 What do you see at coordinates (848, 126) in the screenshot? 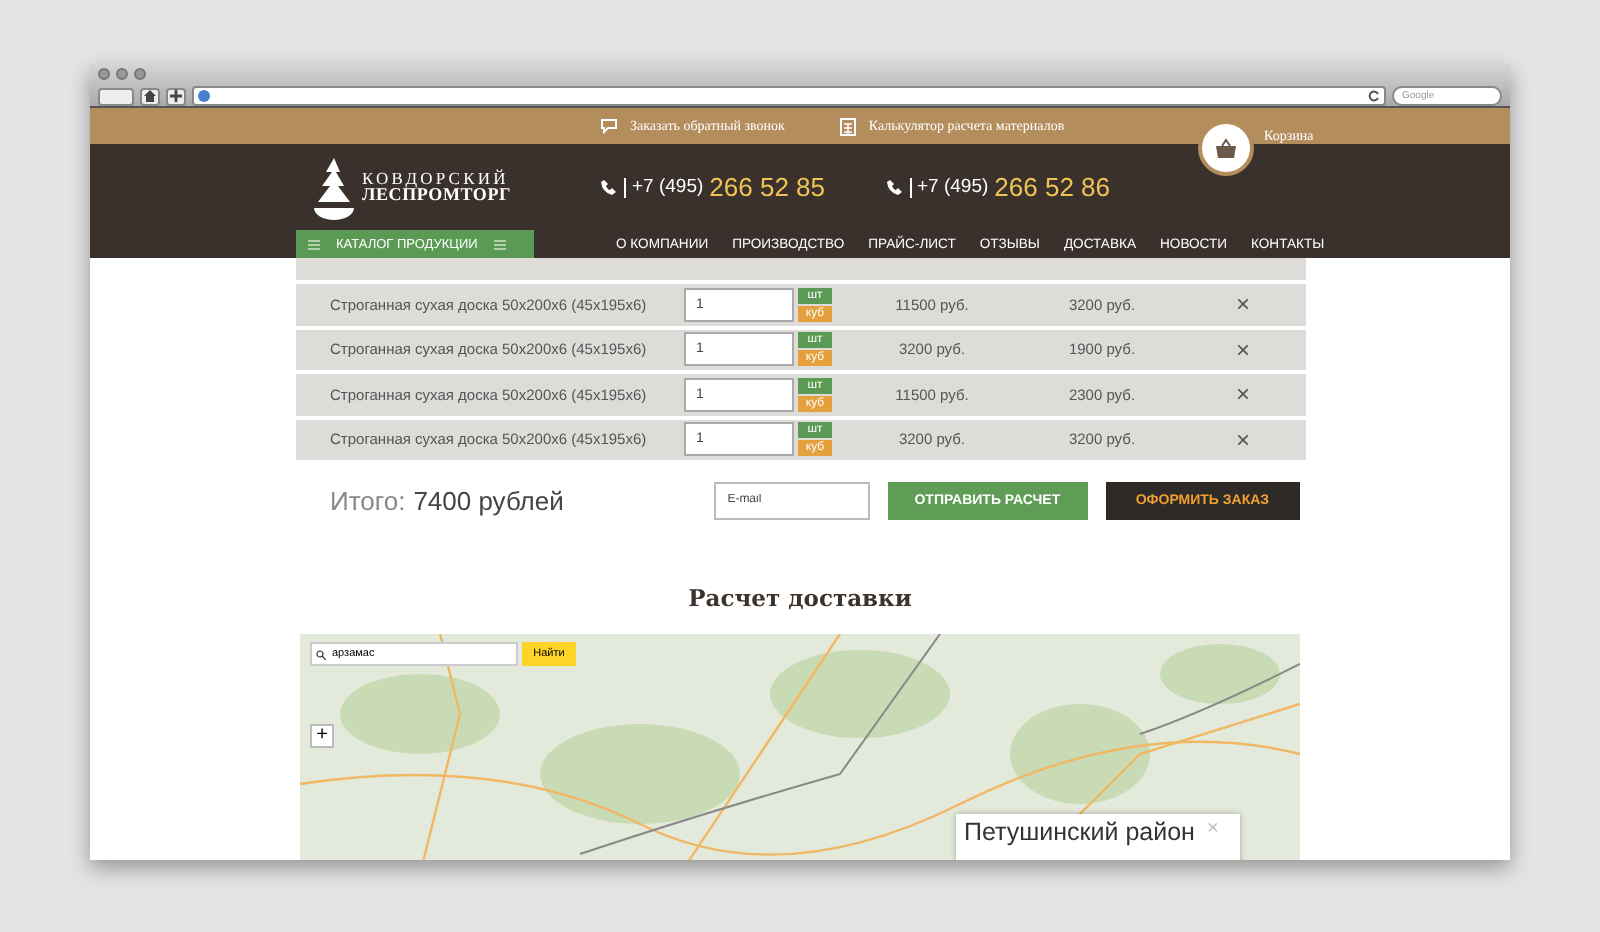
I see `calculator-icon` at bounding box center [848, 126].